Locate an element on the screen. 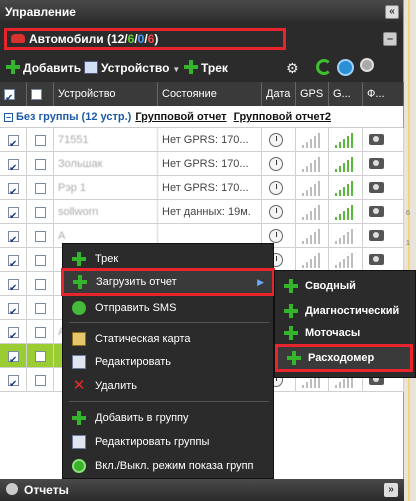  submenu-arrow-icon: ▶ is located at coordinates (260, 282).